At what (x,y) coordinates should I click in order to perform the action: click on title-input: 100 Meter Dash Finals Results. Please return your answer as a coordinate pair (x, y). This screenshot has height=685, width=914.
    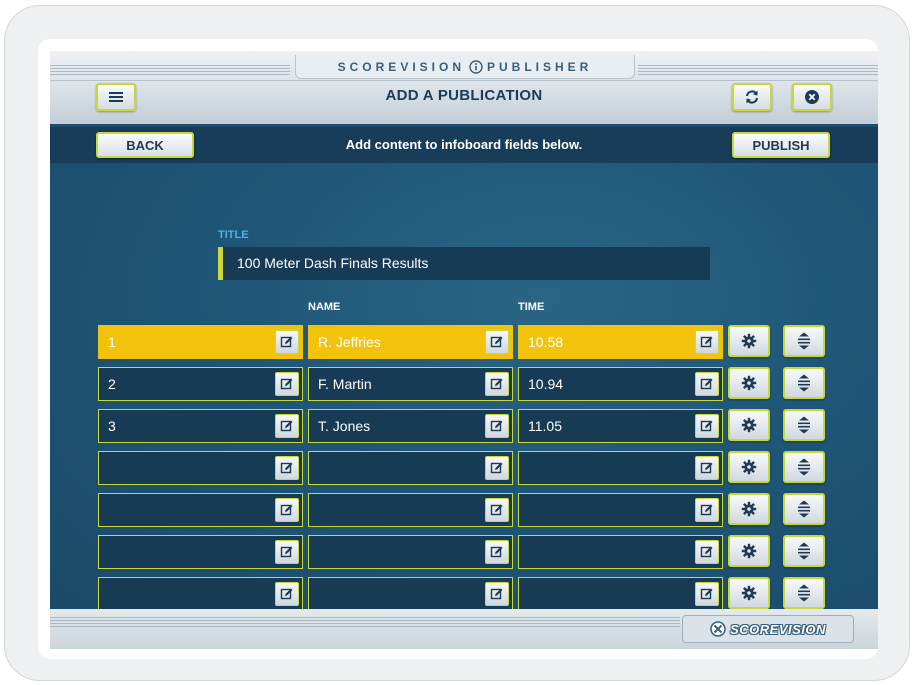
    Looking at the image, I should click on (464, 263).